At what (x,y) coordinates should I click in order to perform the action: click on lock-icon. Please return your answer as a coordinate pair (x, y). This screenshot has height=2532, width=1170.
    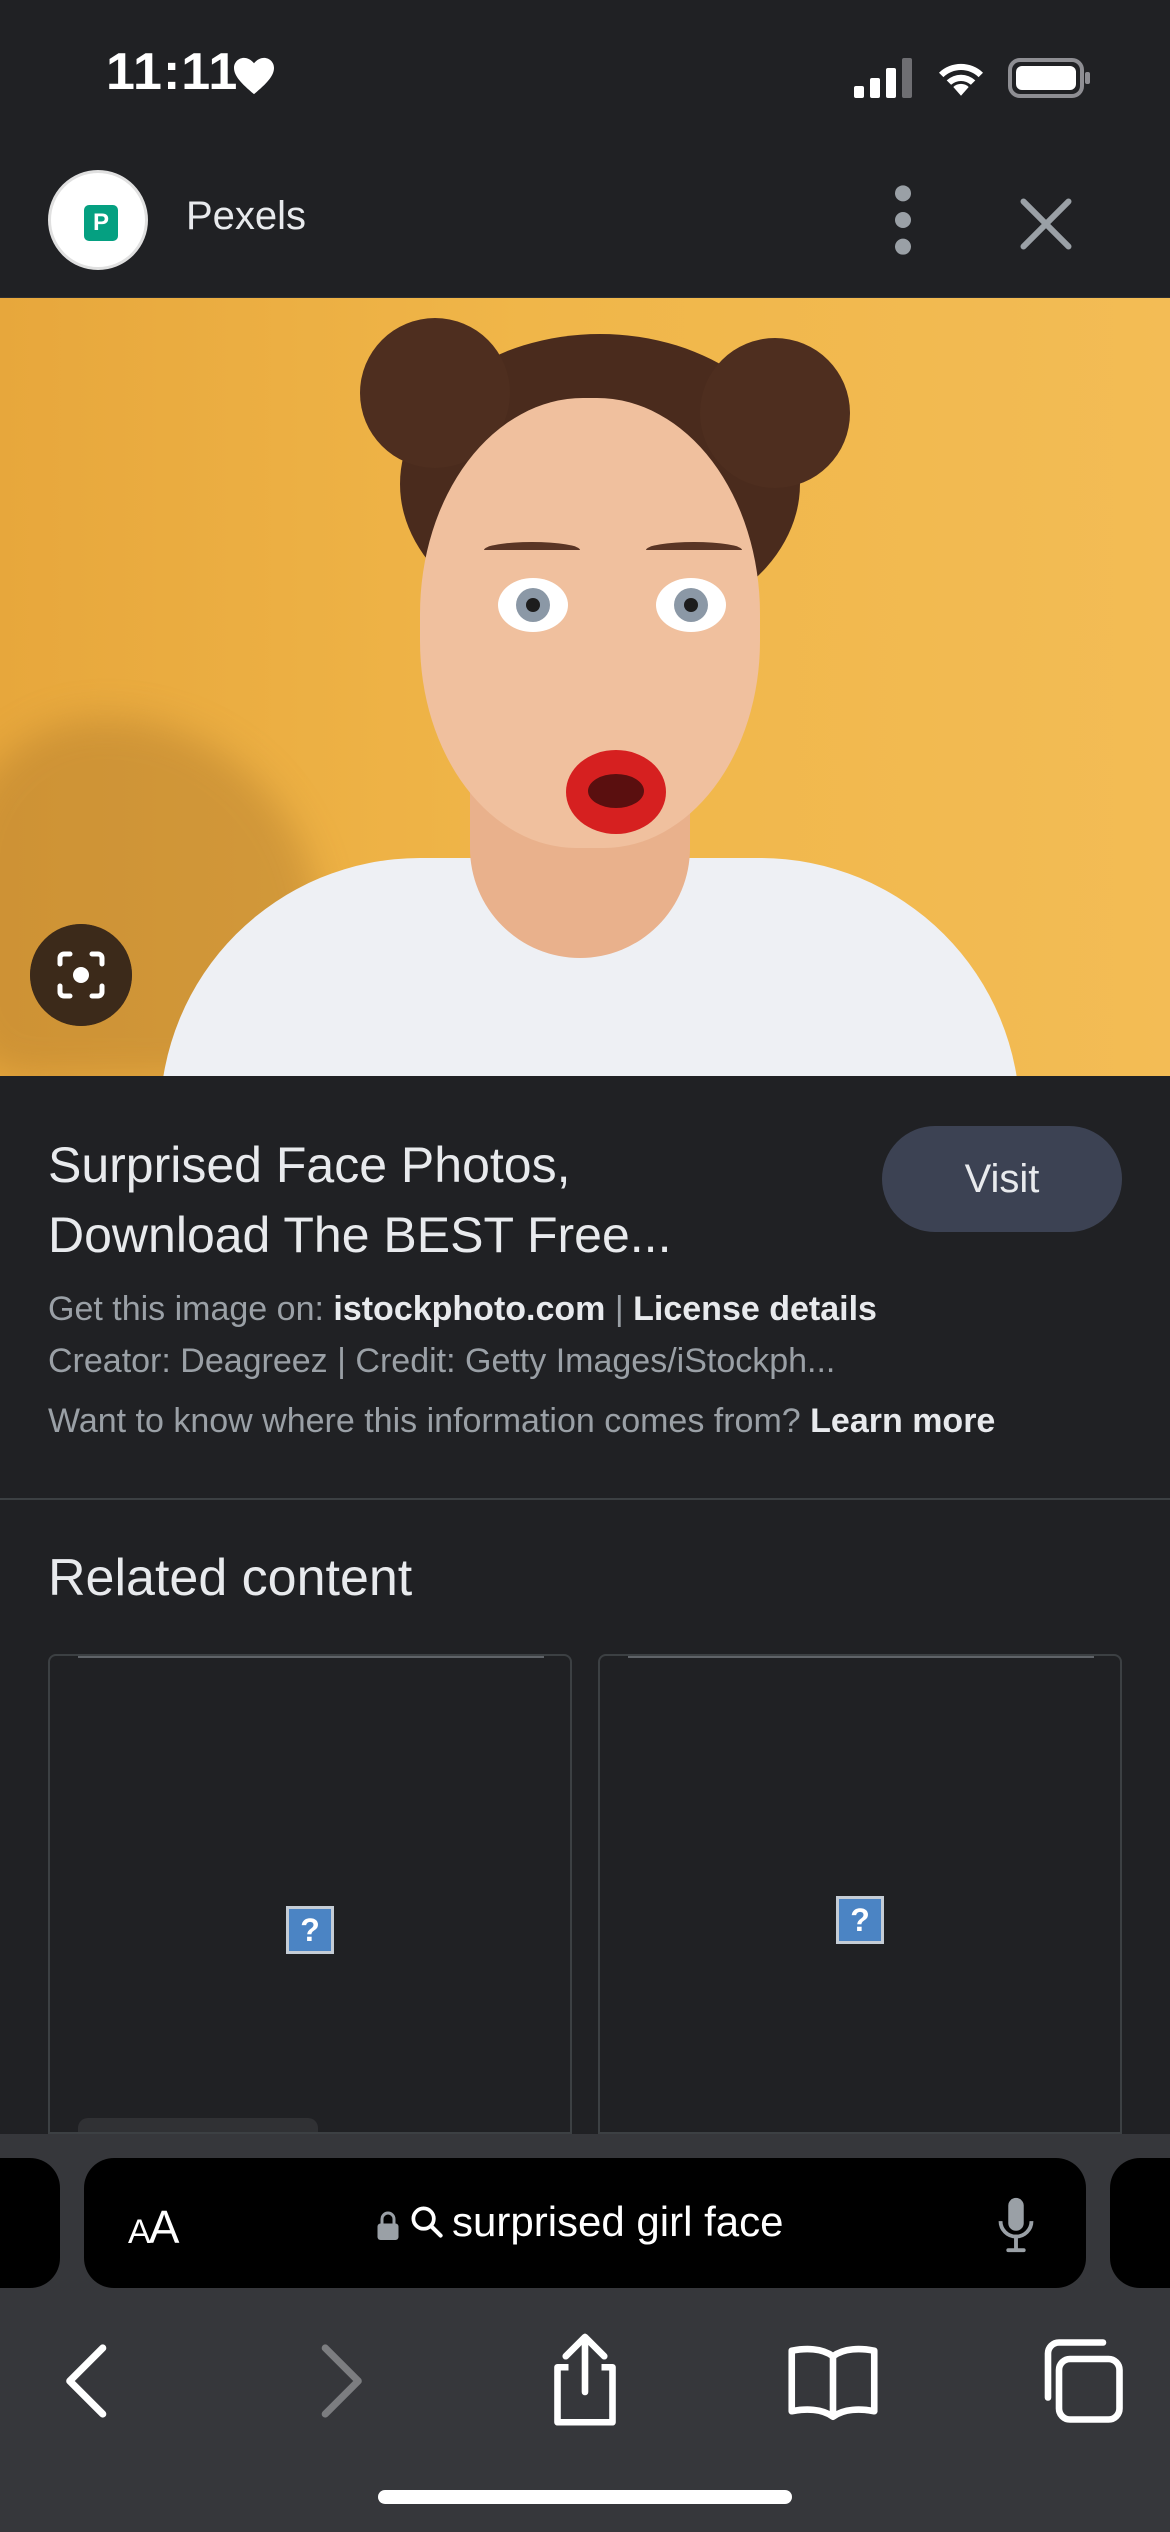
    Looking at the image, I should click on (388, 2225).